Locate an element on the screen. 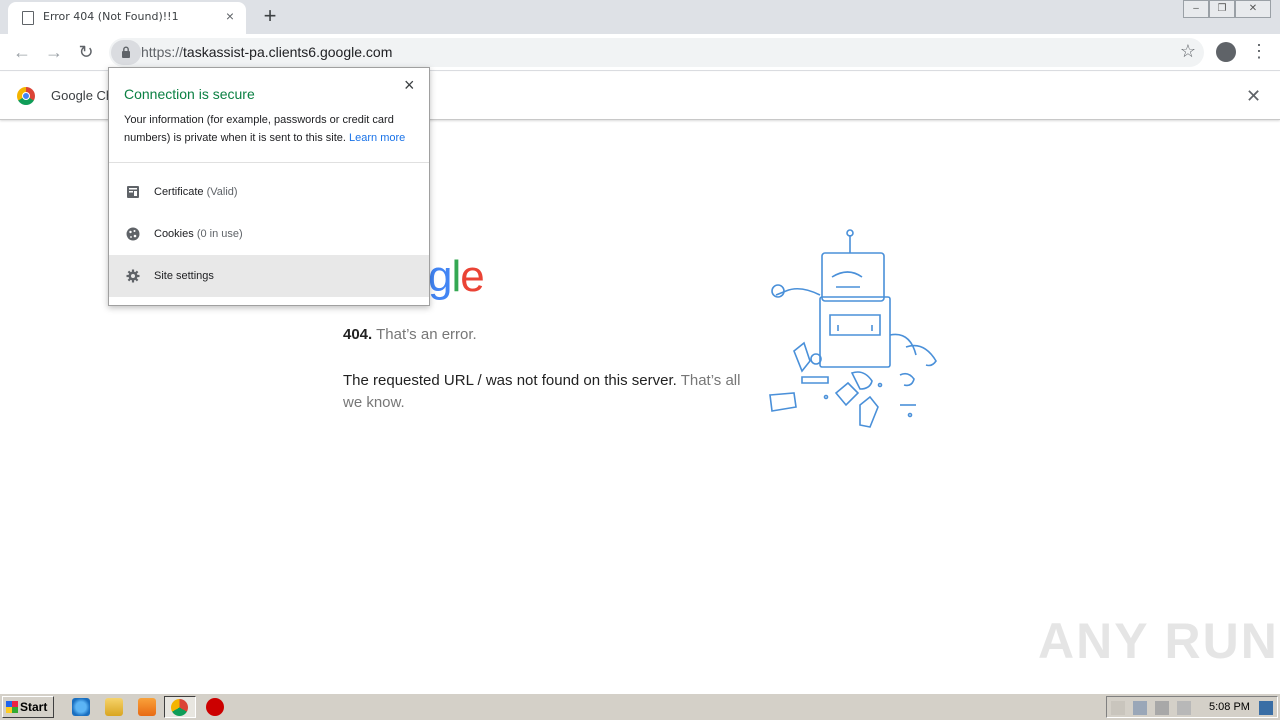  site-settings-row: Site settings is located at coordinates (269, 276).